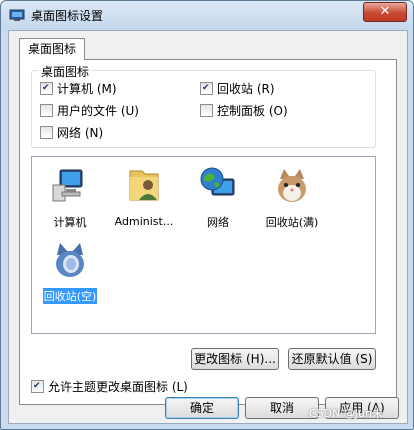  Describe the element at coordinates (98, 111) in the screenshot. I see `checkbox-label: 用户的文件 (U)` at that location.